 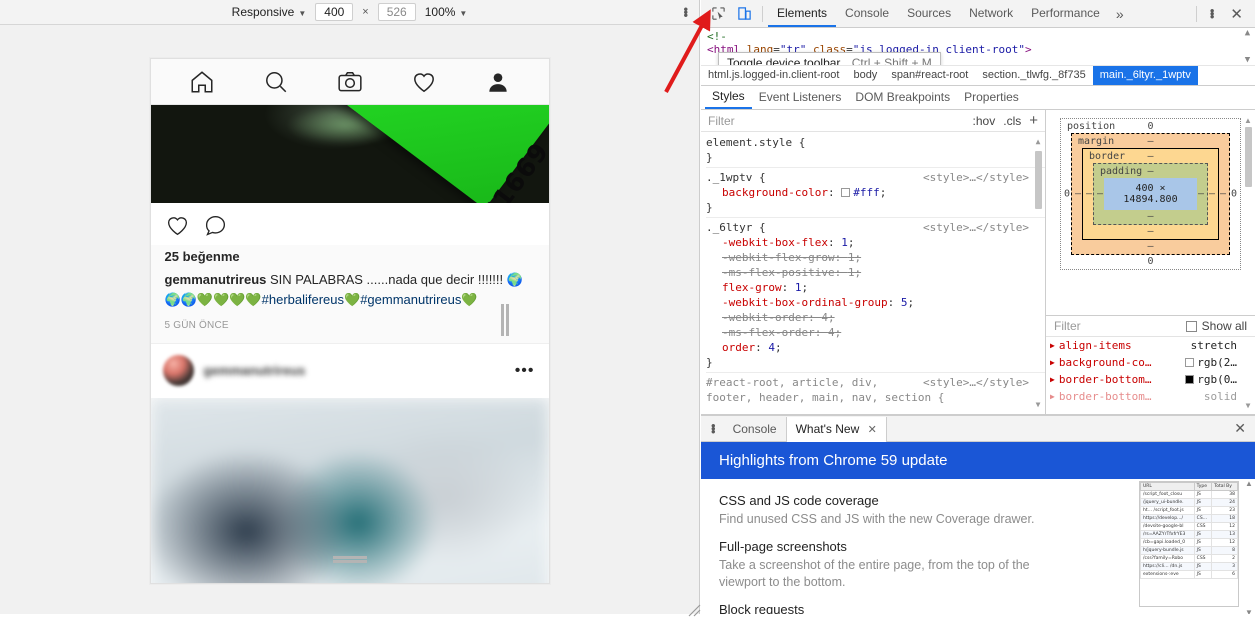 What do you see at coordinates (177, 228) in the screenshot?
I see `like-button` at bounding box center [177, 228].